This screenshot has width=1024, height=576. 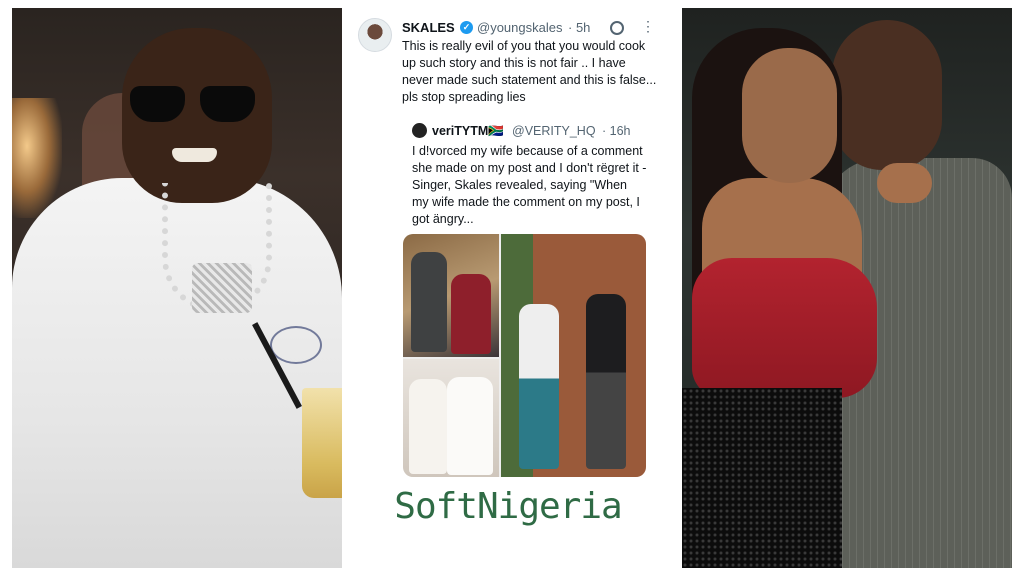 What do you see at coordinates (539, 386) in the screenshot?
I see `figure-woman-standing` at bounding box center [539, 386].